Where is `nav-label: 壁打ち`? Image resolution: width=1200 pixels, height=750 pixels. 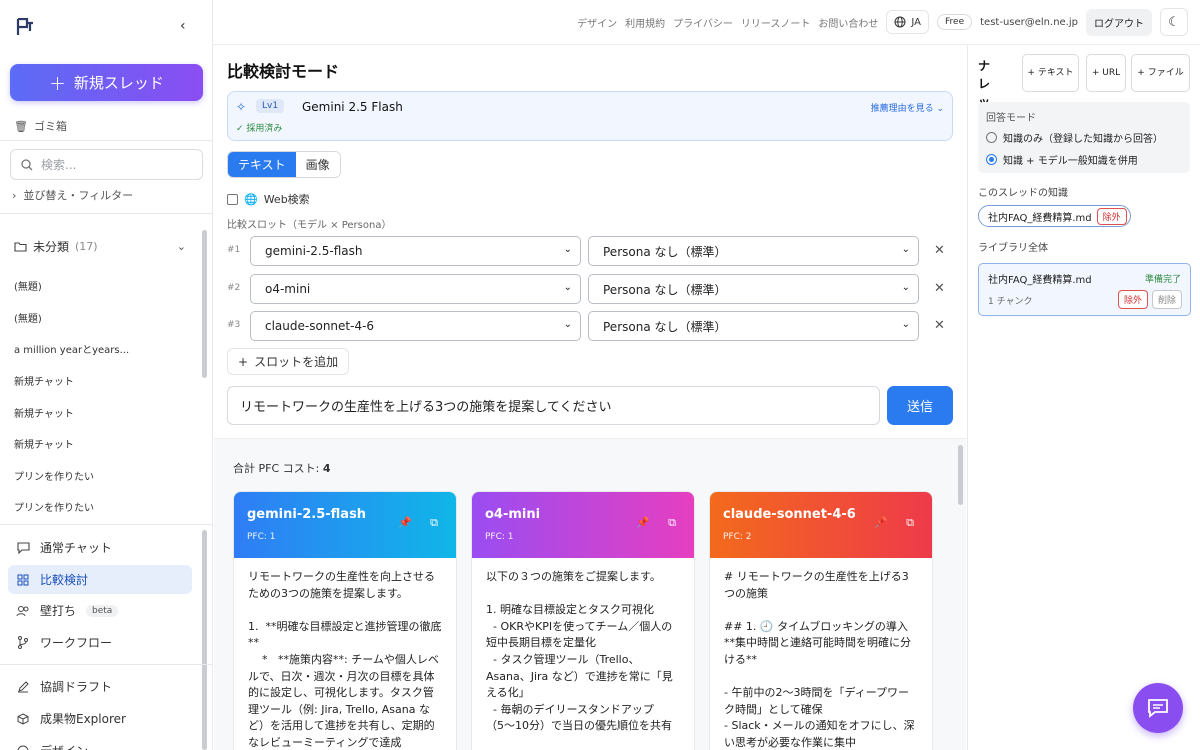
nav-label: 壁打ち is located at coordinates (58, 611).